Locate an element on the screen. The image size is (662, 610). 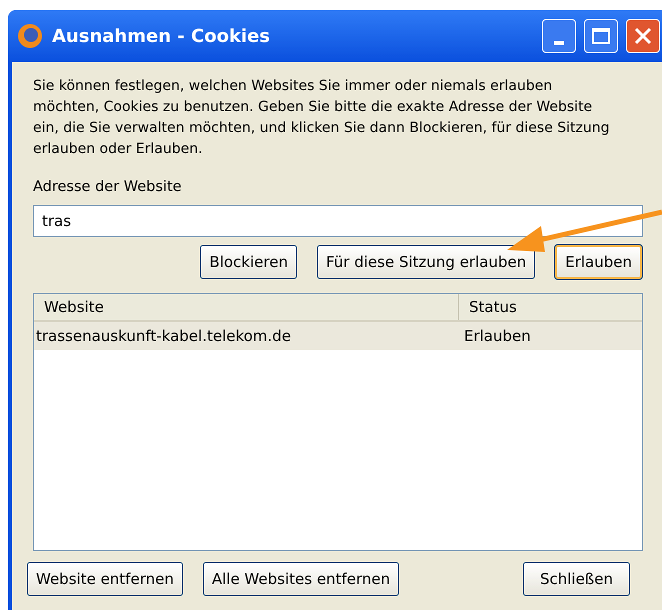
action-button: Erlauben is located at coordinates (598, 261).